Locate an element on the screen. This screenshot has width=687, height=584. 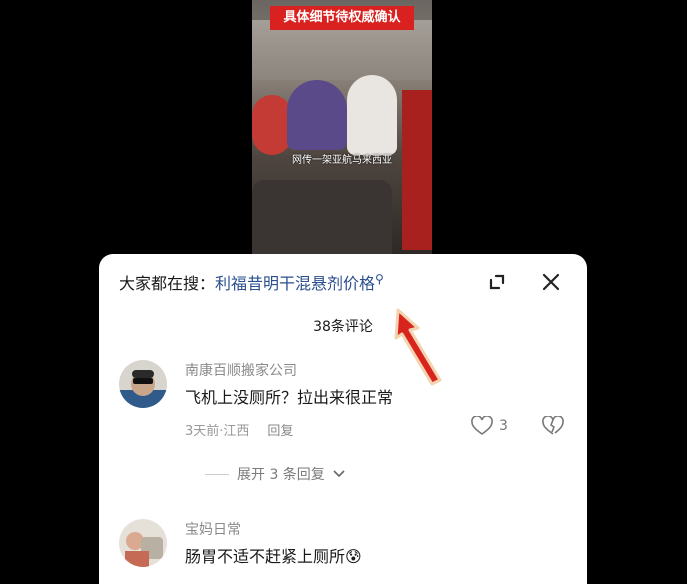
broken-heart-icon is located at coordinates (553, 425).